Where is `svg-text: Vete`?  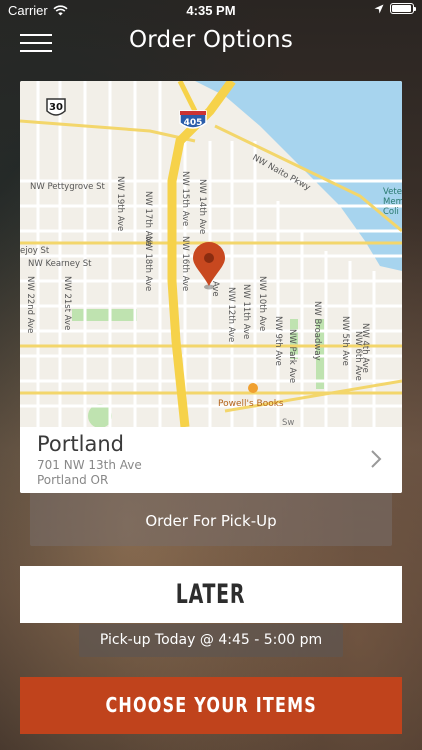
svg-text: Vete is located at coordinates (392, 192).